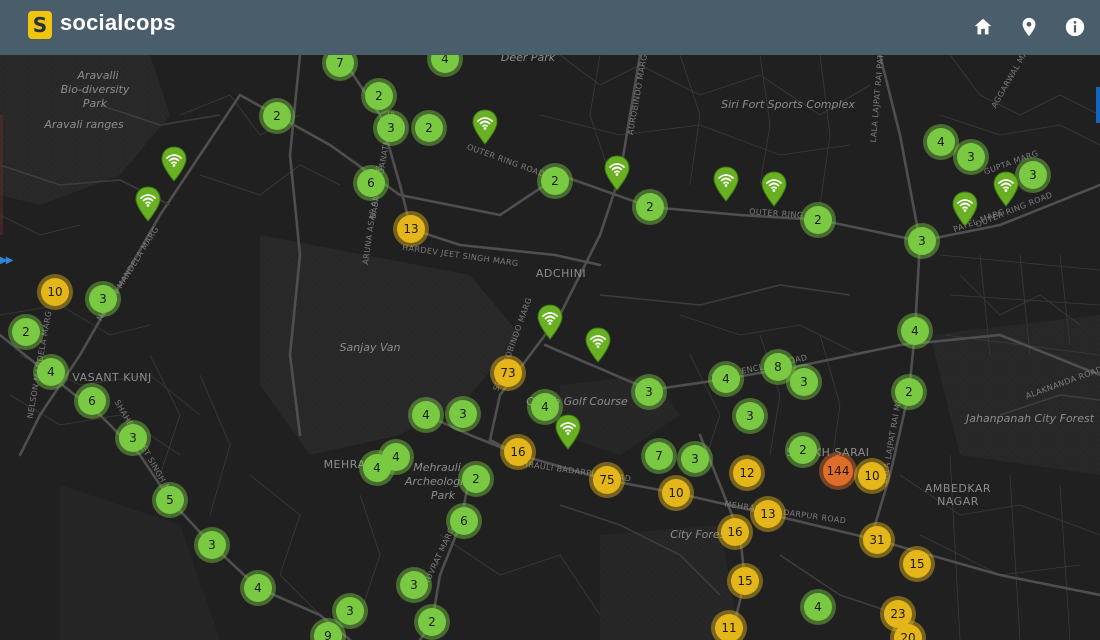 The width and height of the screenshot is (1100, 640). I want to click on cluster-count: 75, so click(607, 480).